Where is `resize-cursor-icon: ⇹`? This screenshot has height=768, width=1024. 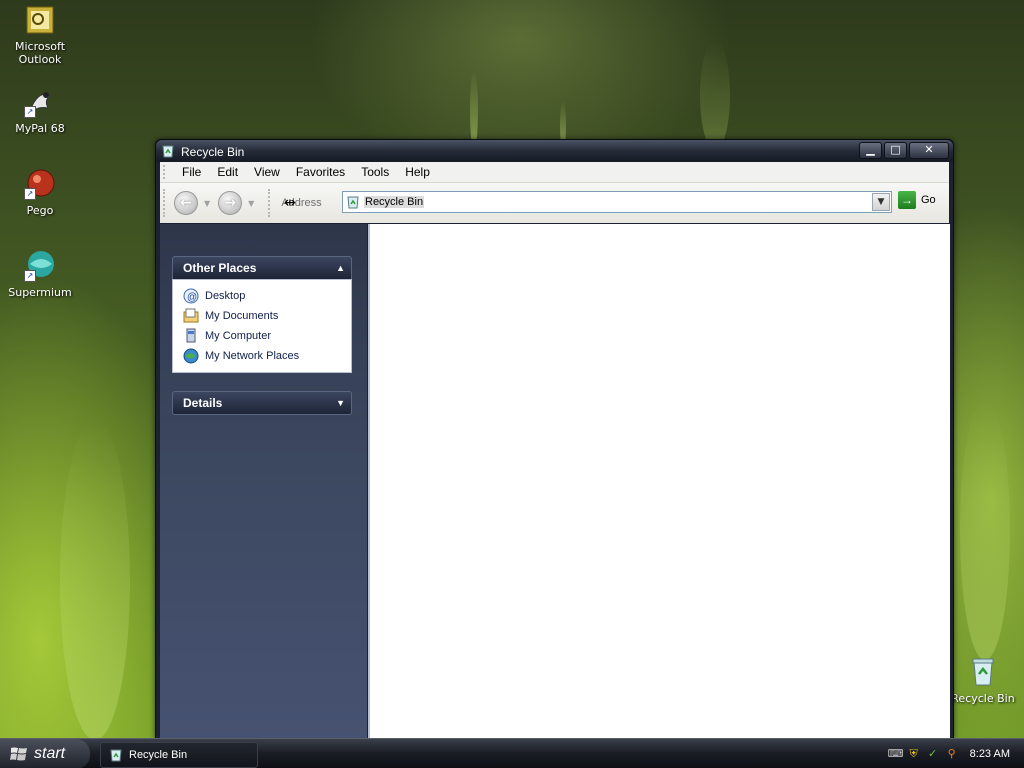
resize-cursor-icon: ⇹ is located at coordinates (290, 203).